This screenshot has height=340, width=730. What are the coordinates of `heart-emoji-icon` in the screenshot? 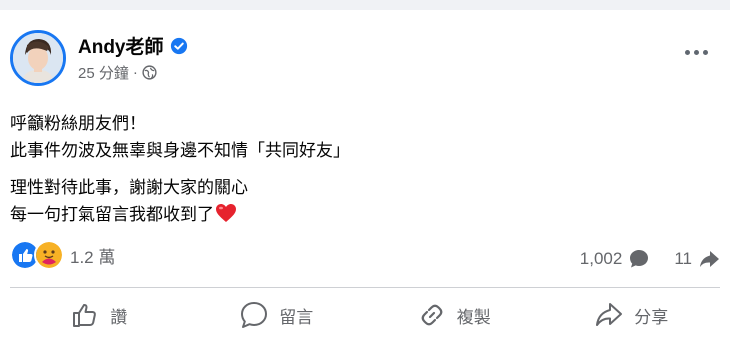 It's located at (226, 213).